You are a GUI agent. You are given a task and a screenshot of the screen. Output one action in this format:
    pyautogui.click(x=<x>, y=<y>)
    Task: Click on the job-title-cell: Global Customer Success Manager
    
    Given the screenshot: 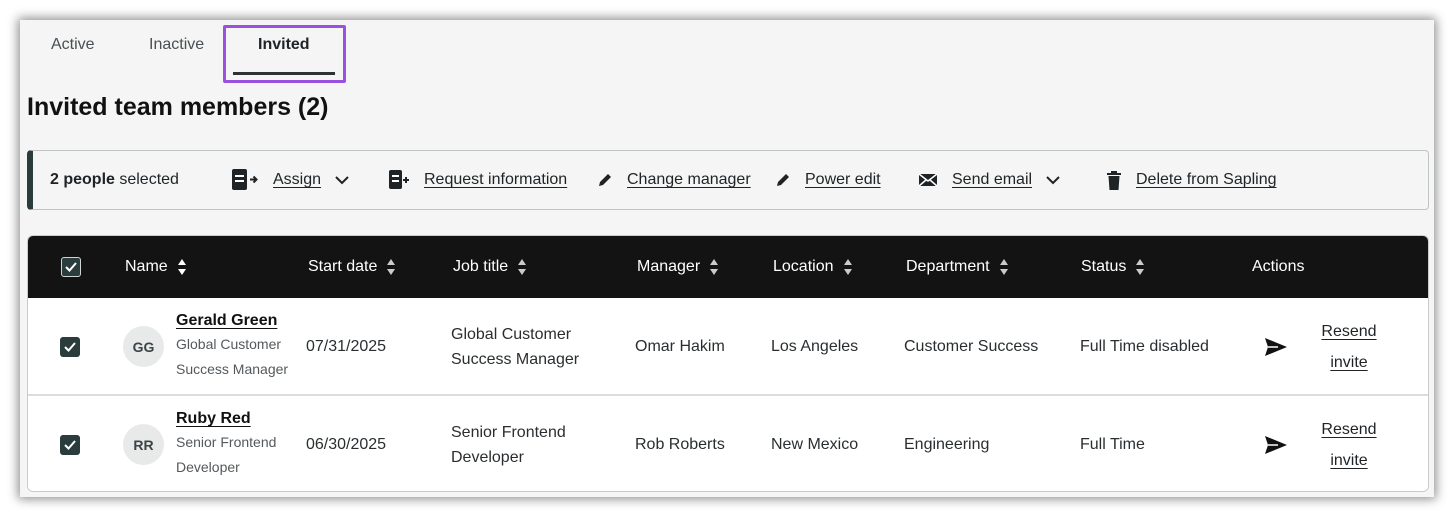 What is the action you would take?
    pyautogui.click(x=515, y=346)
    